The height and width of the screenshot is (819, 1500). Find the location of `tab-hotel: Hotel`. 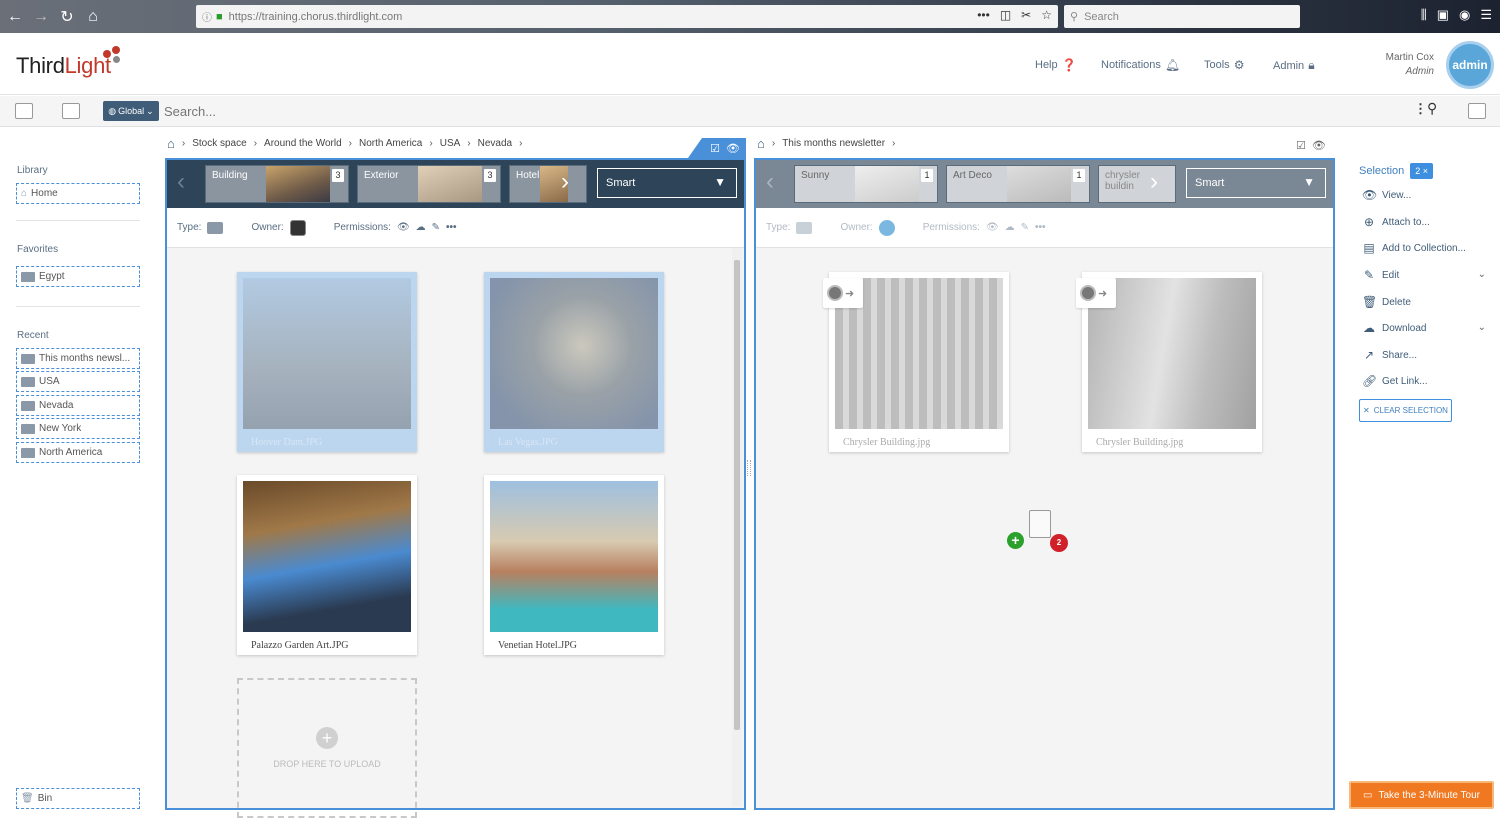

tab-hotel: Hotel is located at coordinates (548, 184).